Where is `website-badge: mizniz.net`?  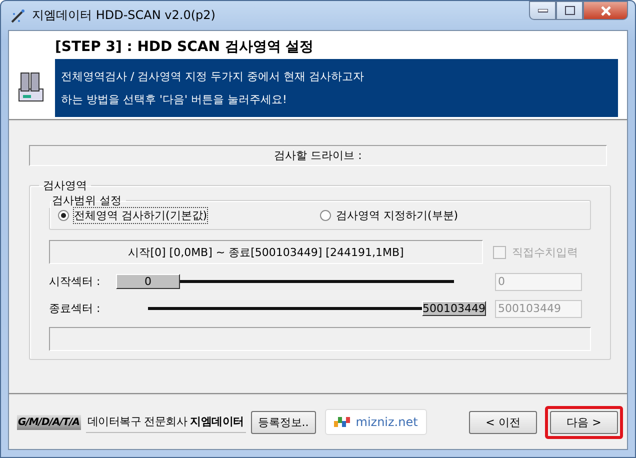
website-badge: mizniz.net is located at coordinates (375, 422).